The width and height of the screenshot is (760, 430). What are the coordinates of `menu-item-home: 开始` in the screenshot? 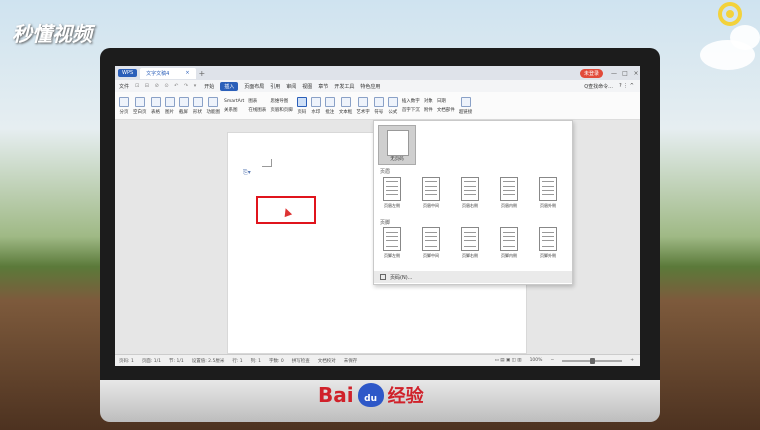 It's located at (209, 86).